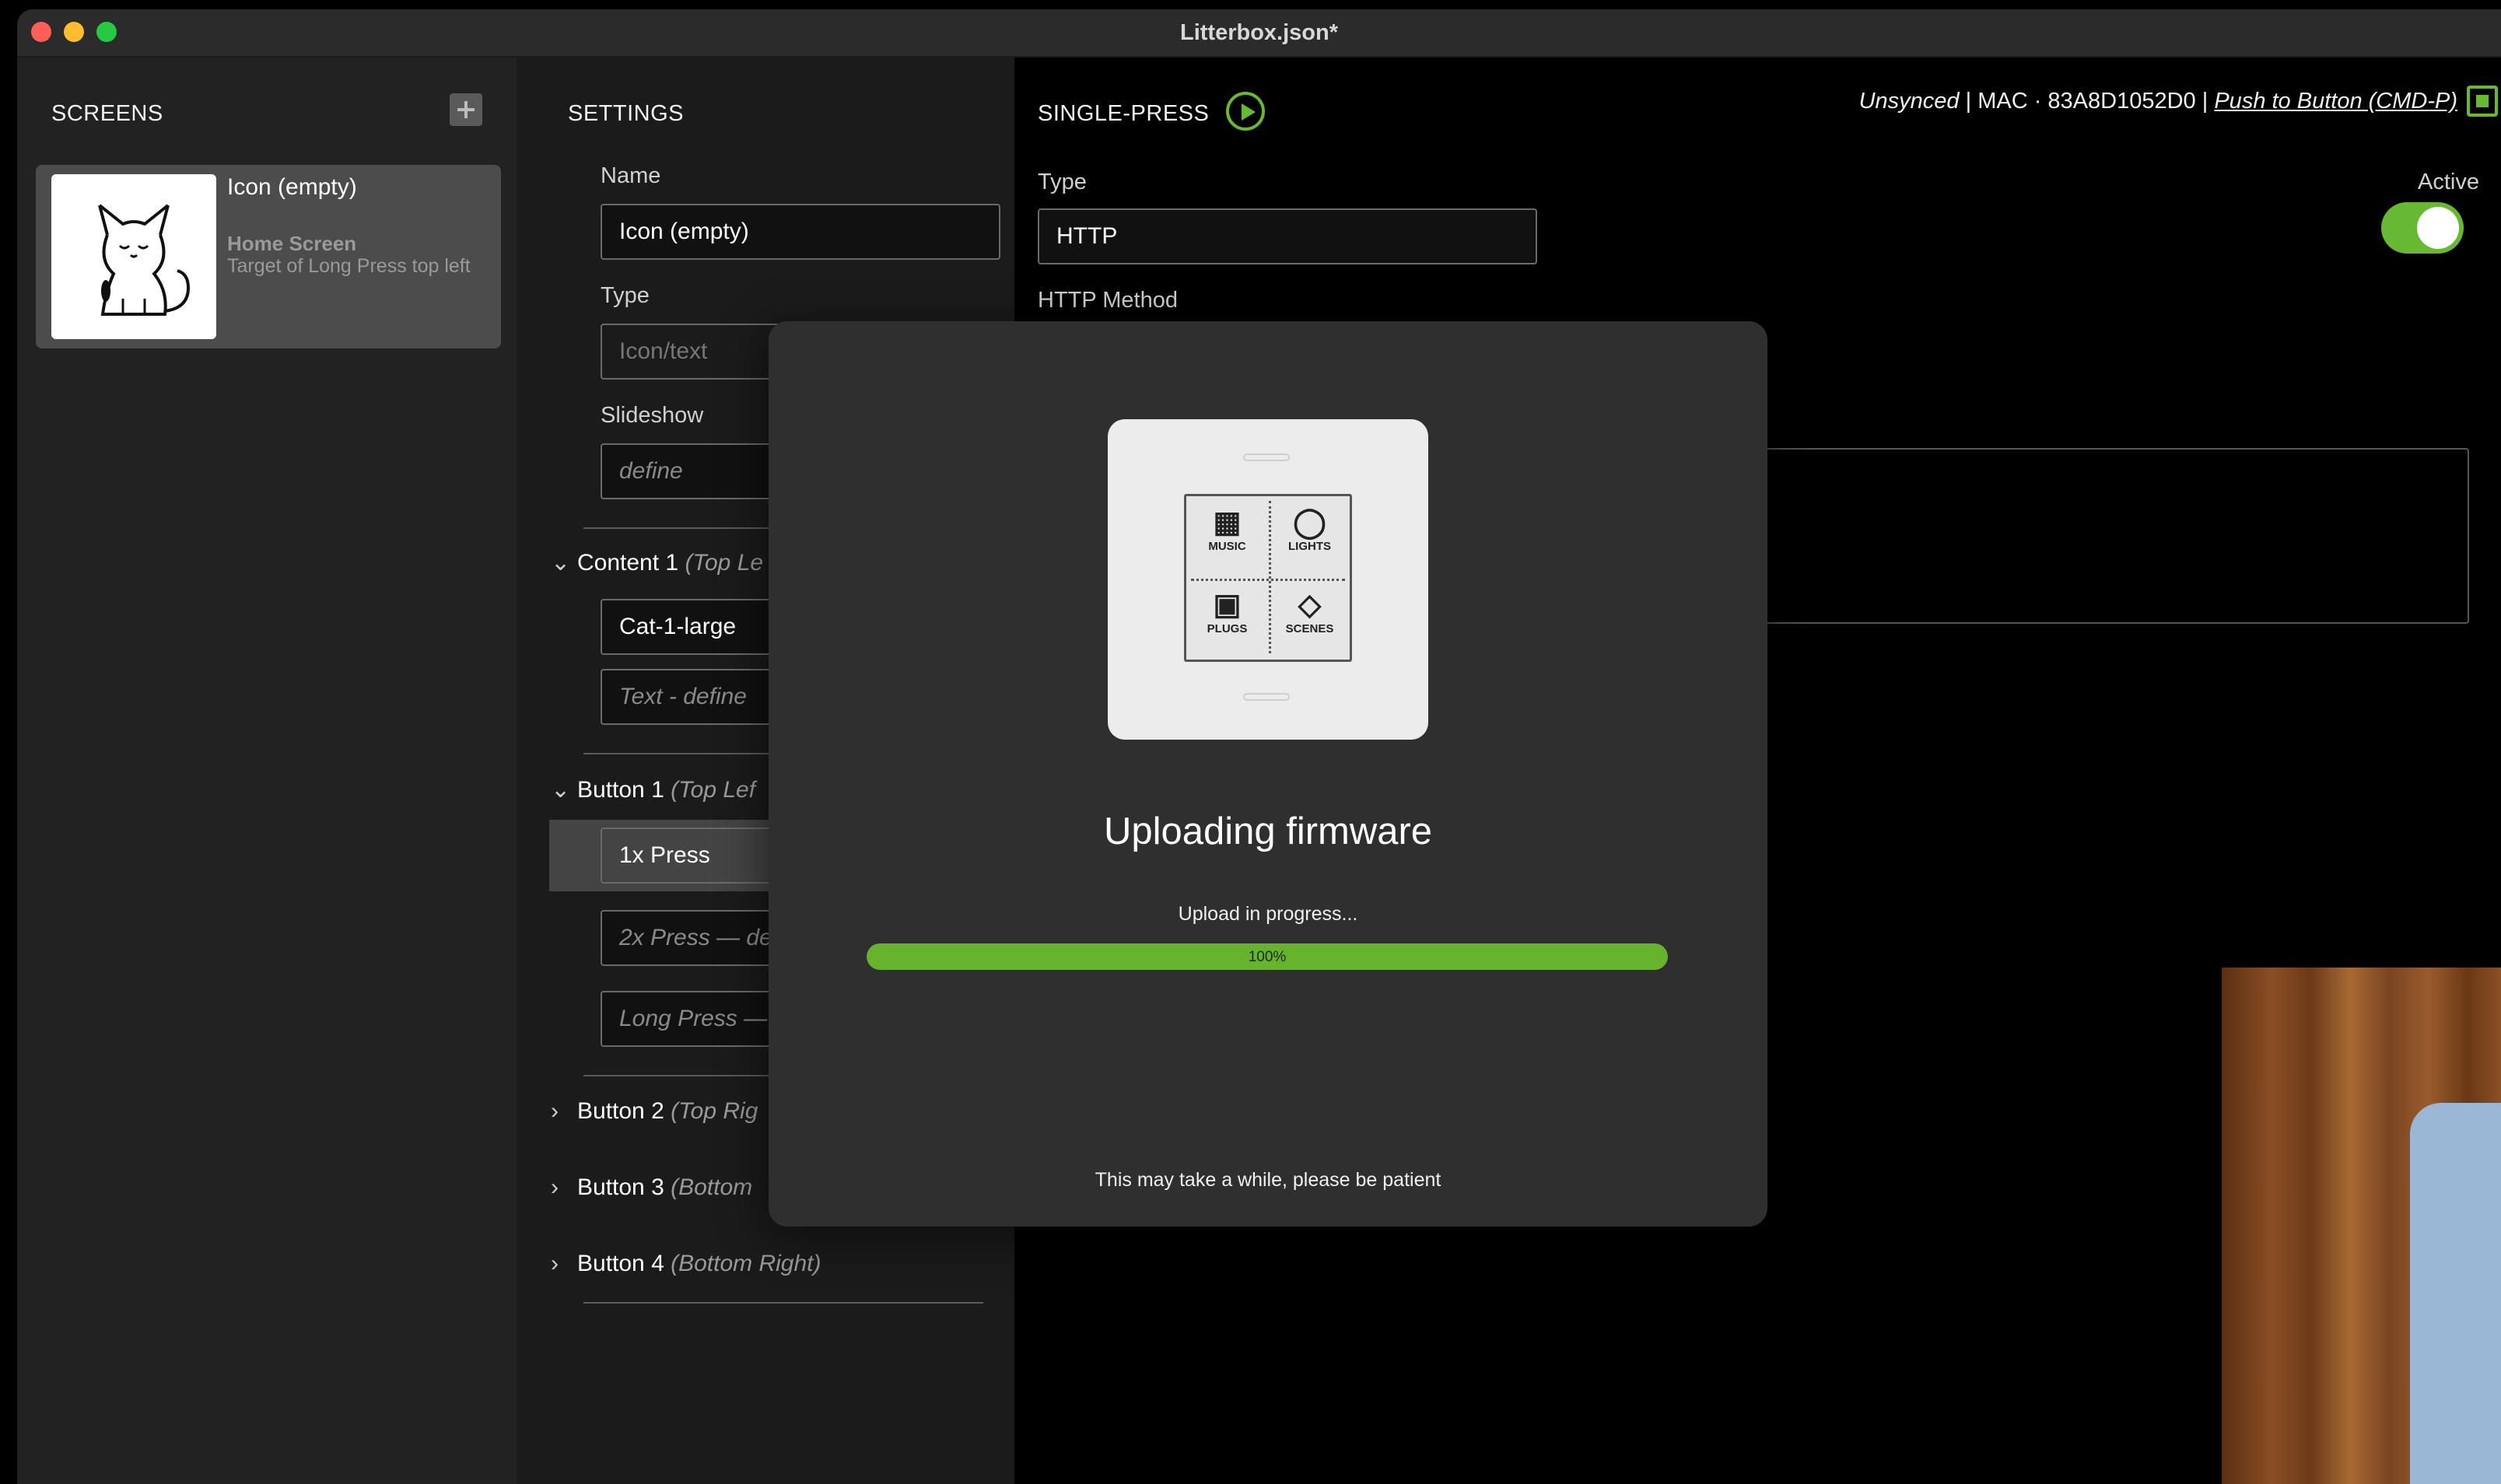 This screenshot has height=1484, width=2501. I want to click on progress-bar: 100%, so click(1267, 957).